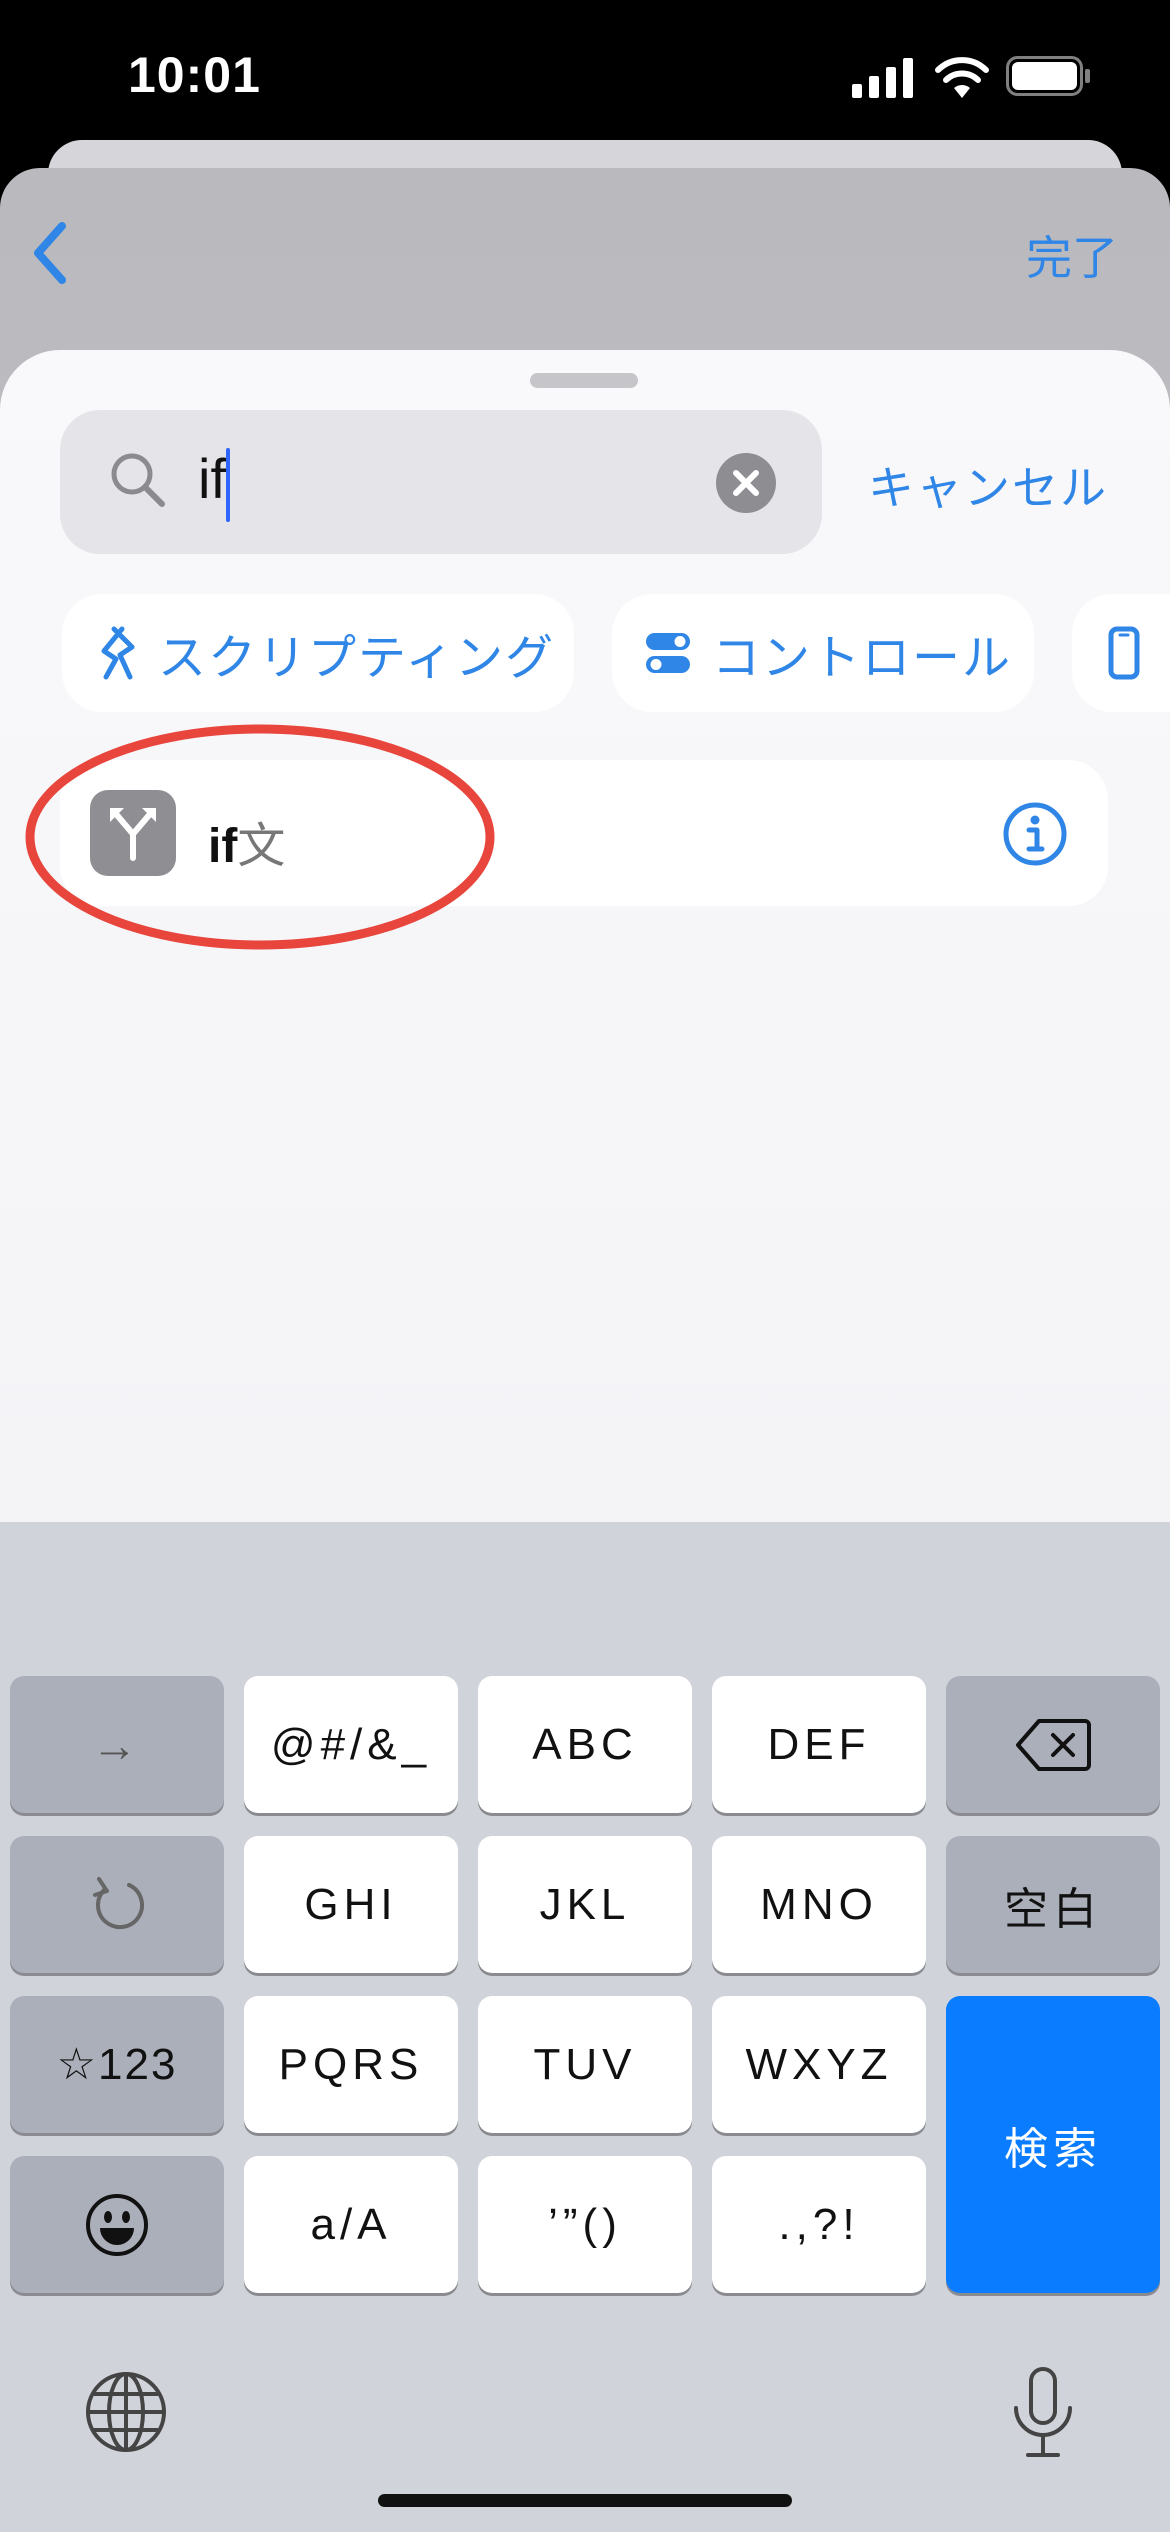 The height and width of the screenshot is (2532, 1170). I want to click on wxyz-key: WXYZ, so click(819, 2064).